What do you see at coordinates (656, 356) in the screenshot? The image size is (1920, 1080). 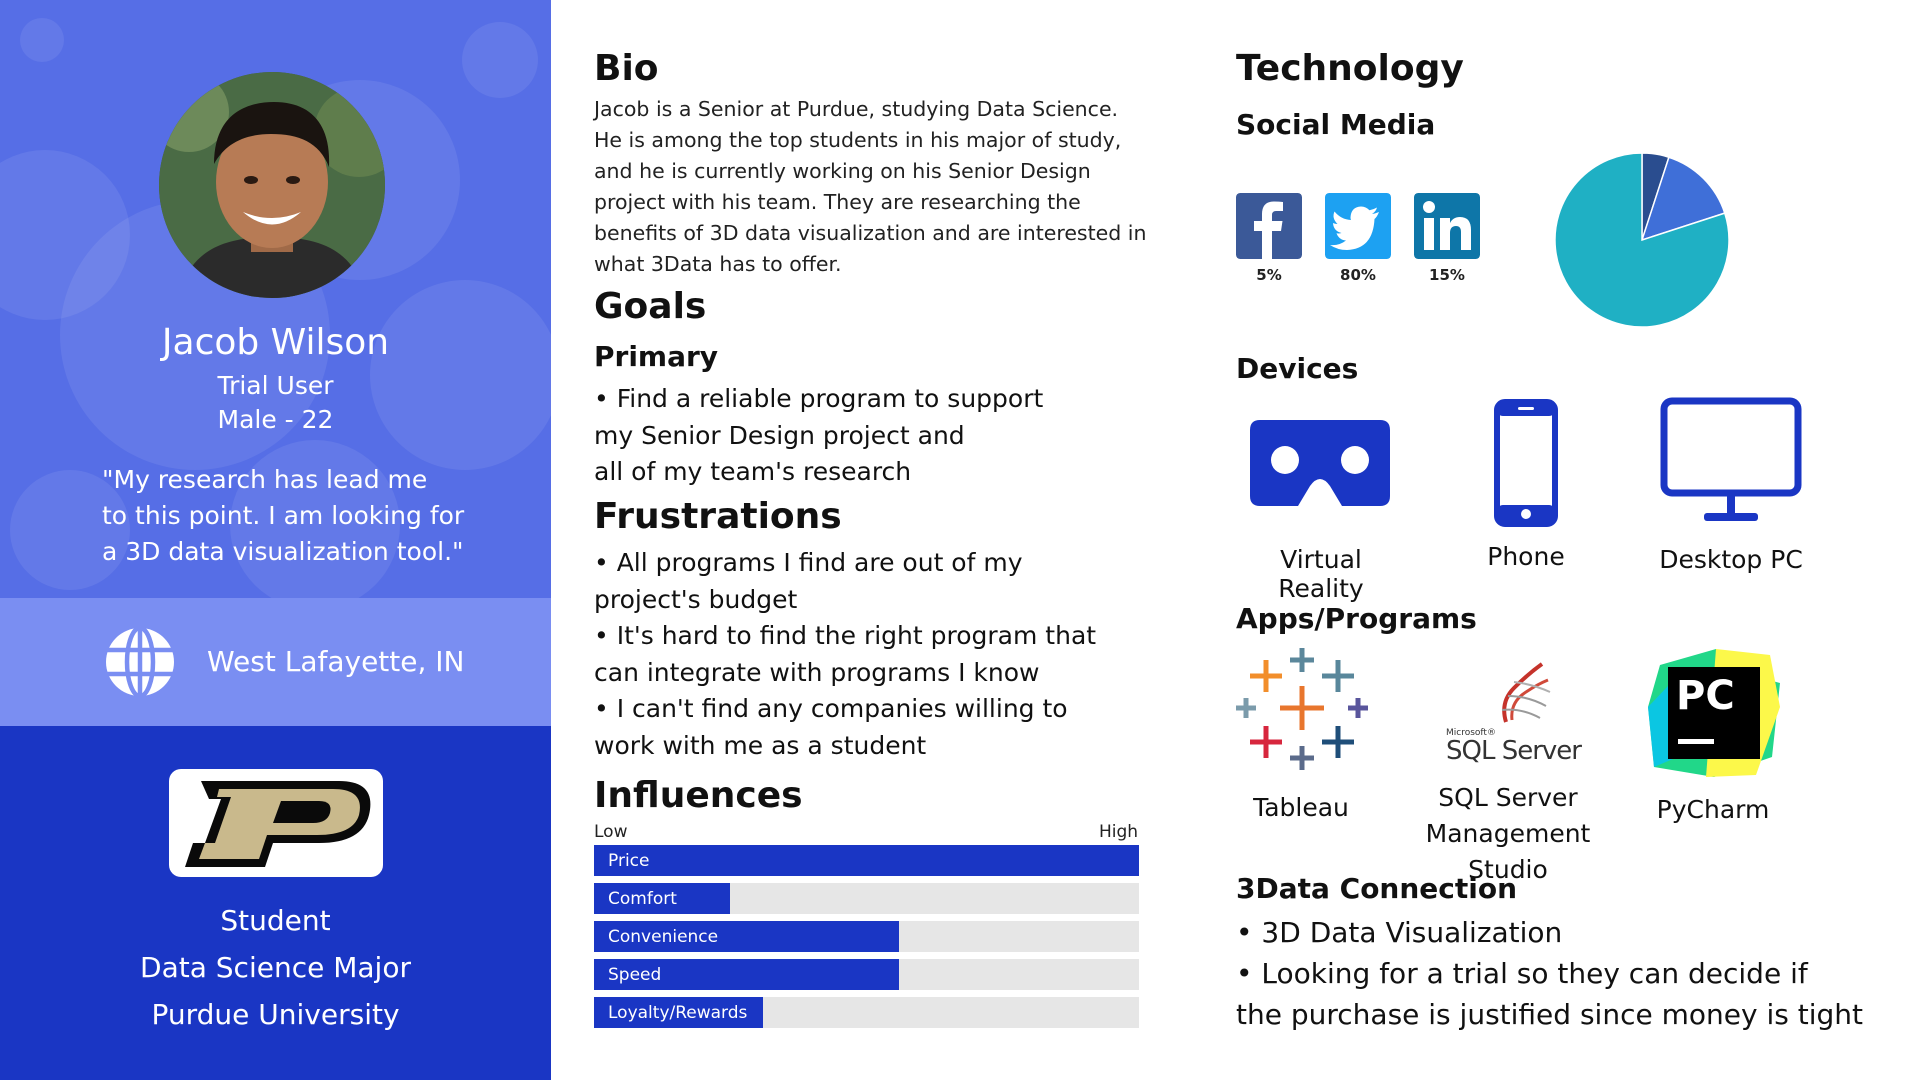 I see `primary-goals-heading: Primary` at bounding box center [656, 356].